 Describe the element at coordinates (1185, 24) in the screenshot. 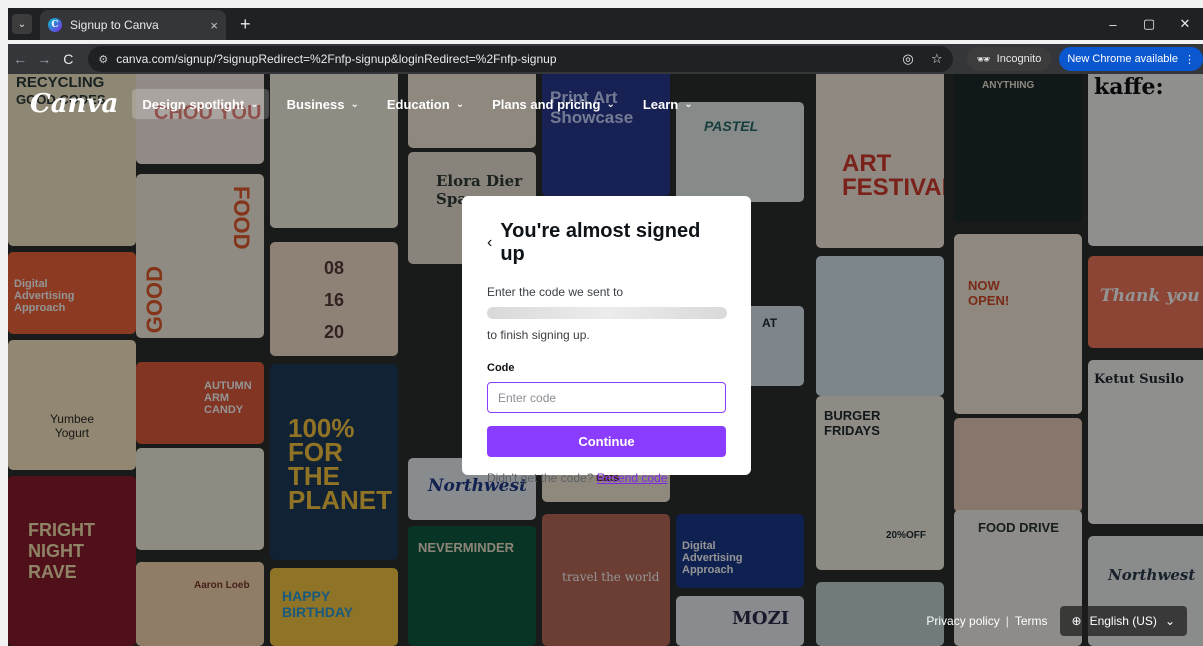

I see `close-window-icon: ✕` at that location.